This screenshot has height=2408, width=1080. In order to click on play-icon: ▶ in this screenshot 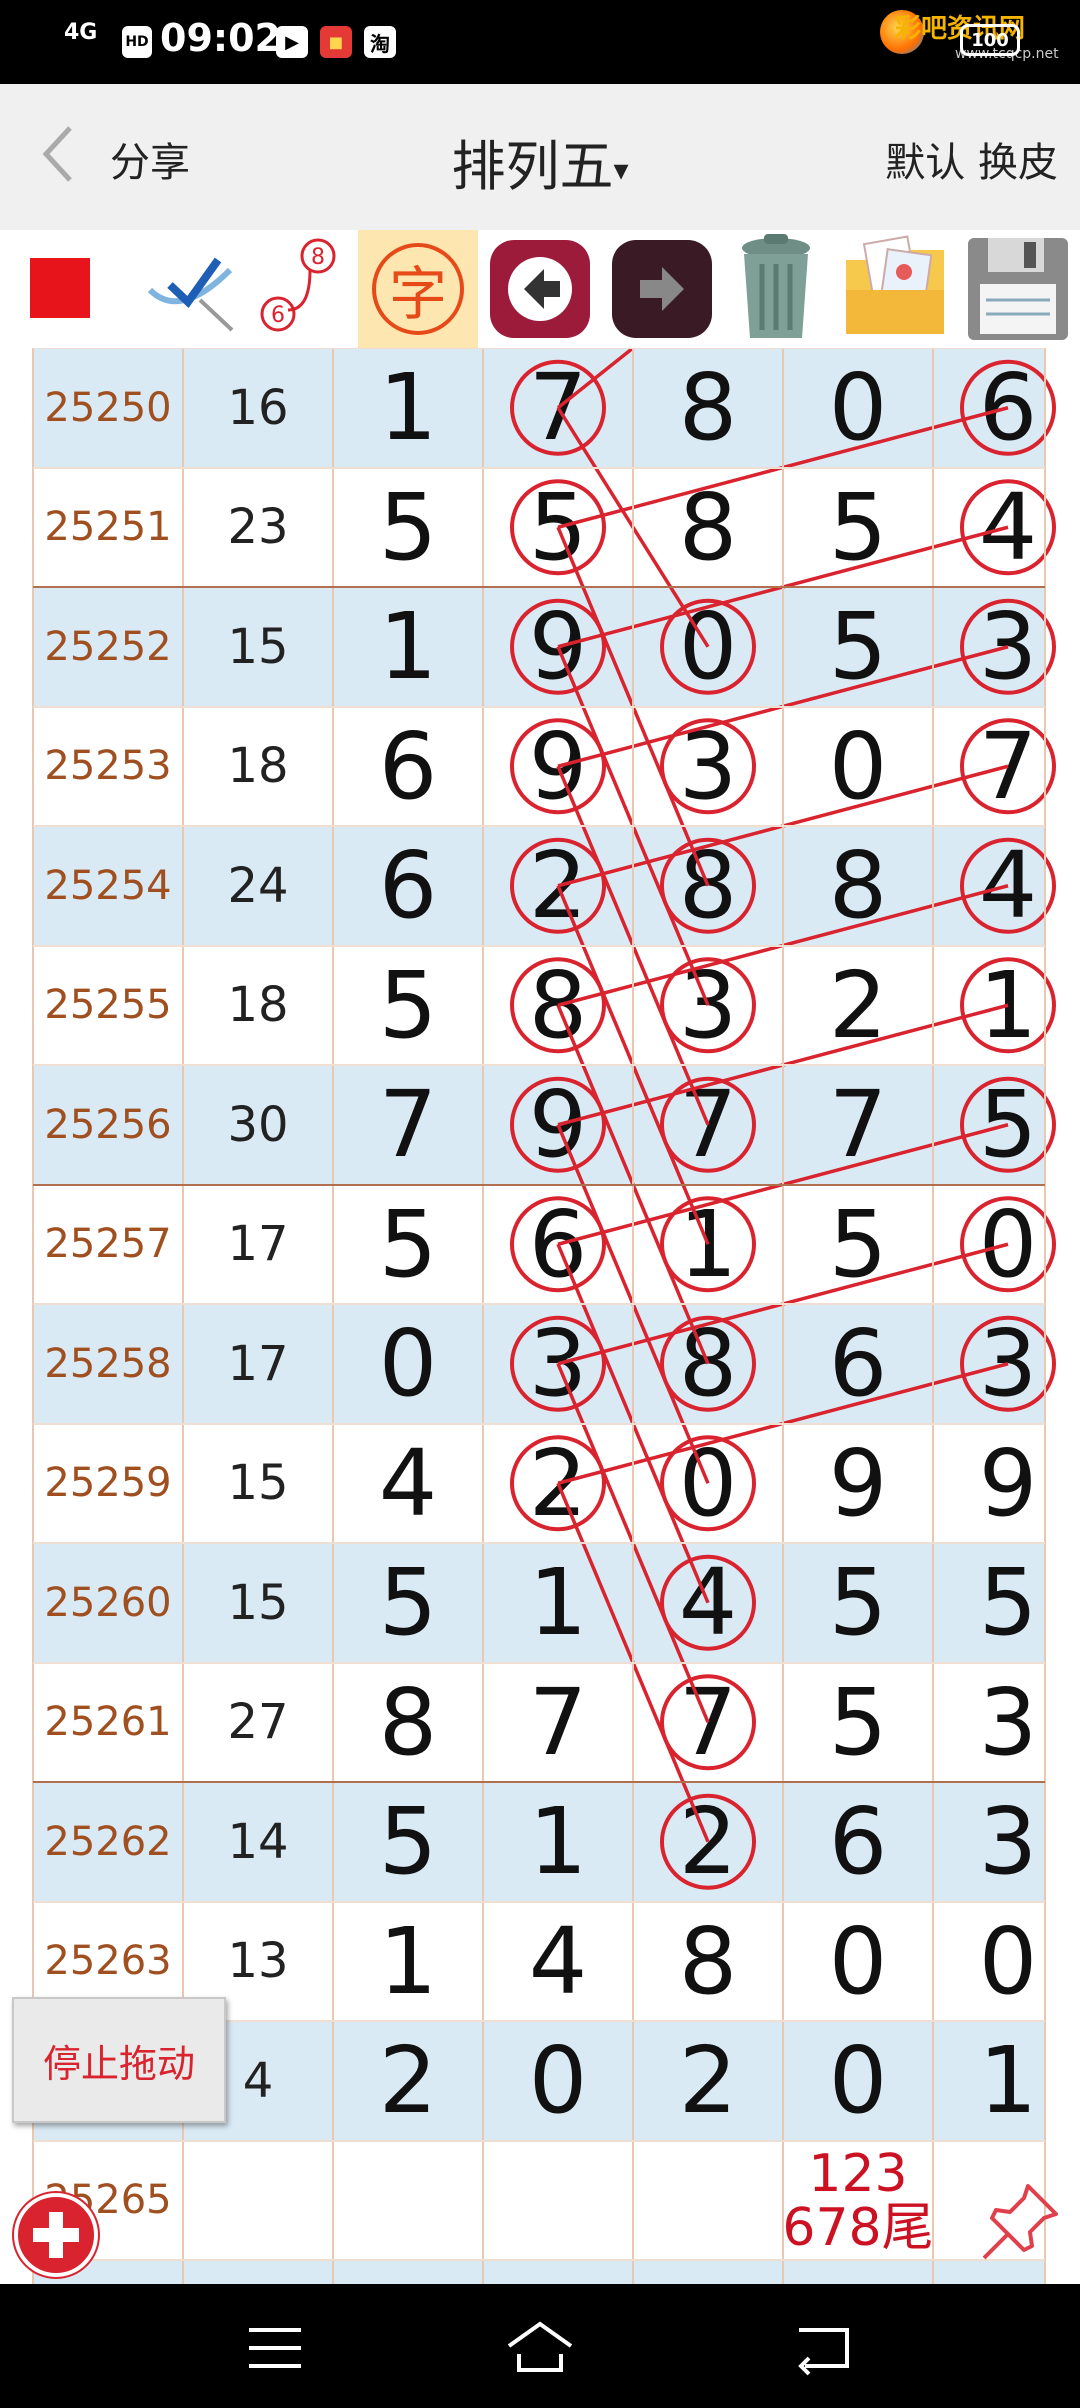, I will do `click(292, 42)`.